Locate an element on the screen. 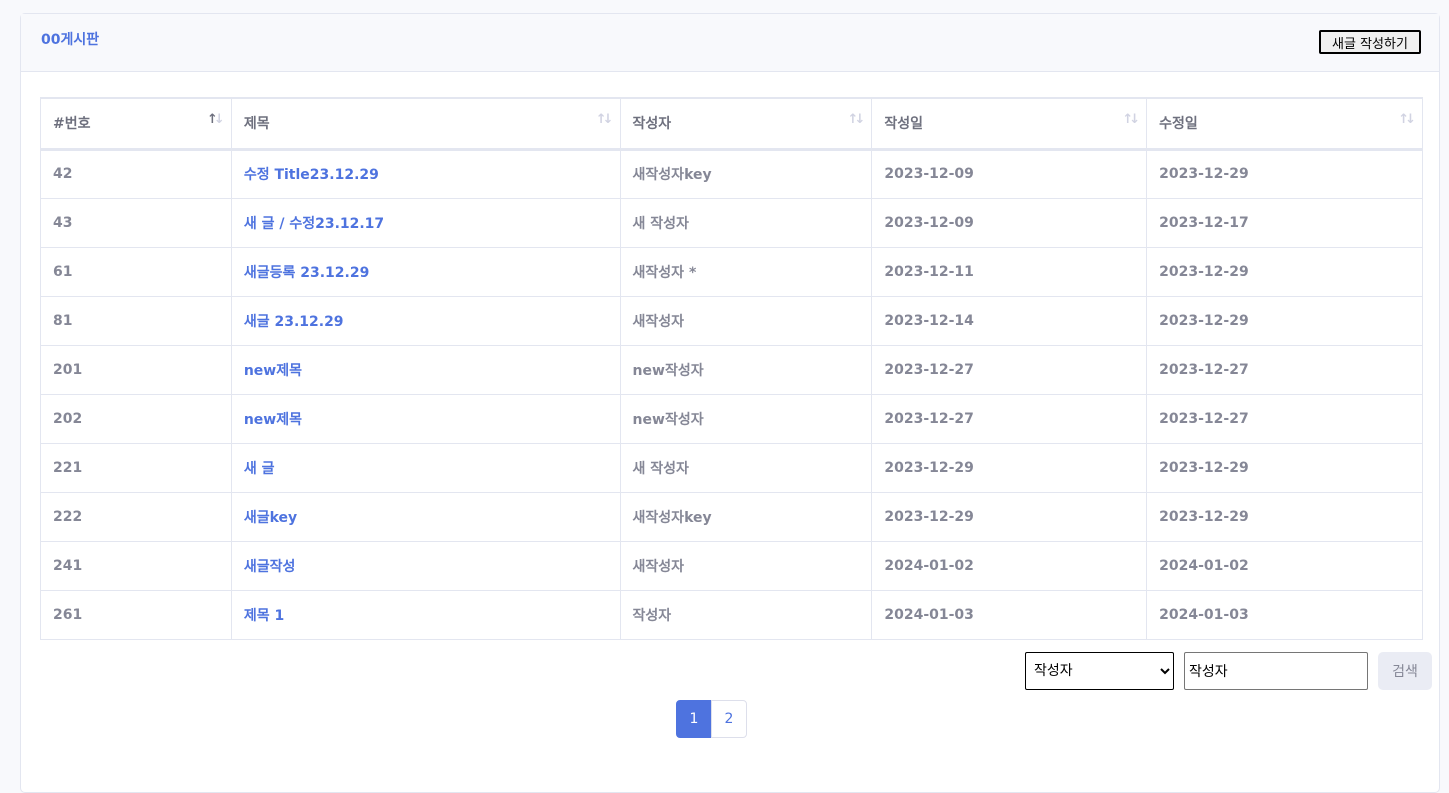 The image size is (1449, 793). card-header: 00게시판 새글 작성하기 is located at coordinates (730, 43).